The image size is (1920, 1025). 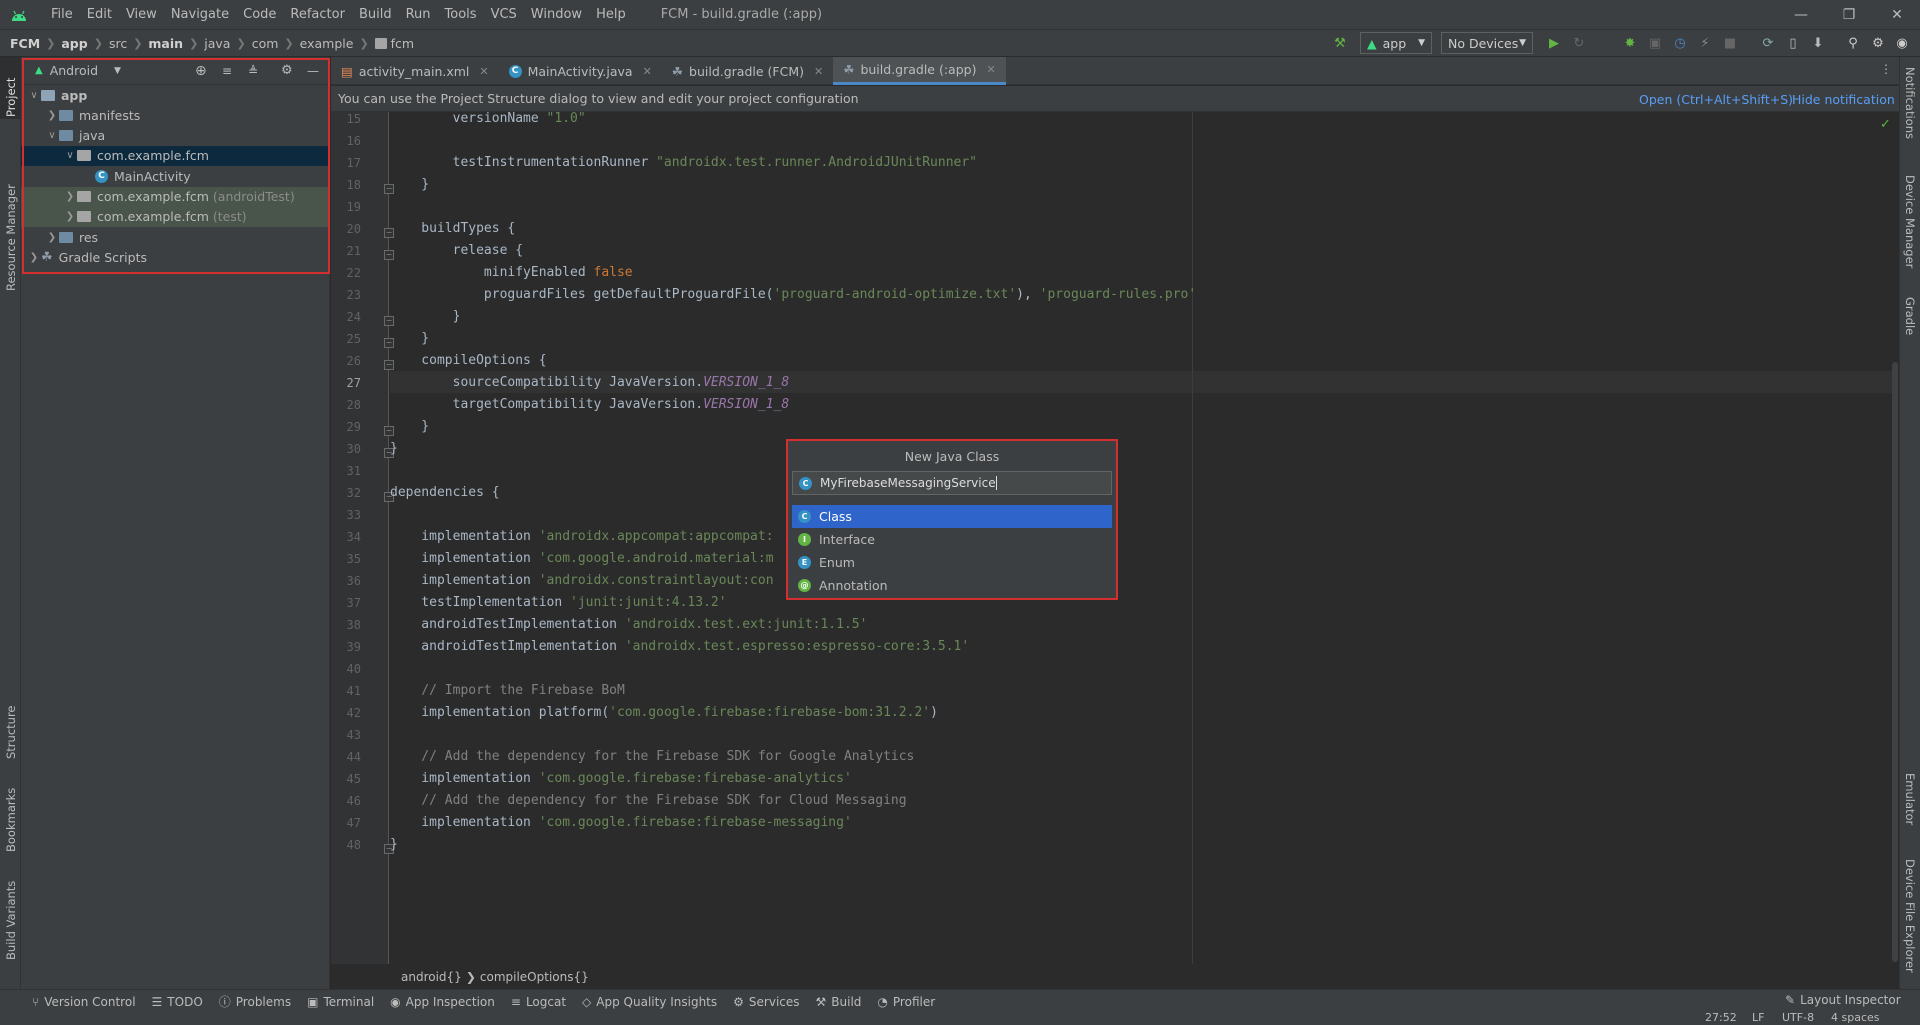 I want to click on tool-device-manager: Device Manager, so click(x=1910, y=221).